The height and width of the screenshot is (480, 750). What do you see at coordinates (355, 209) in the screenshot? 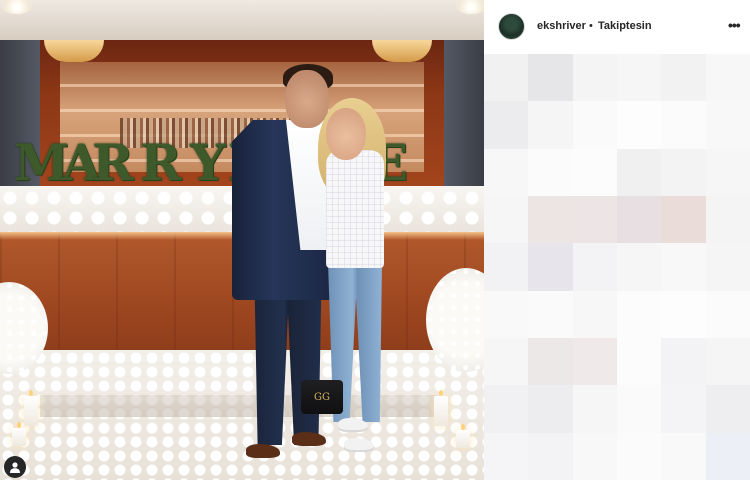
I see `woman-sweater` at bounding box center [355, 209].